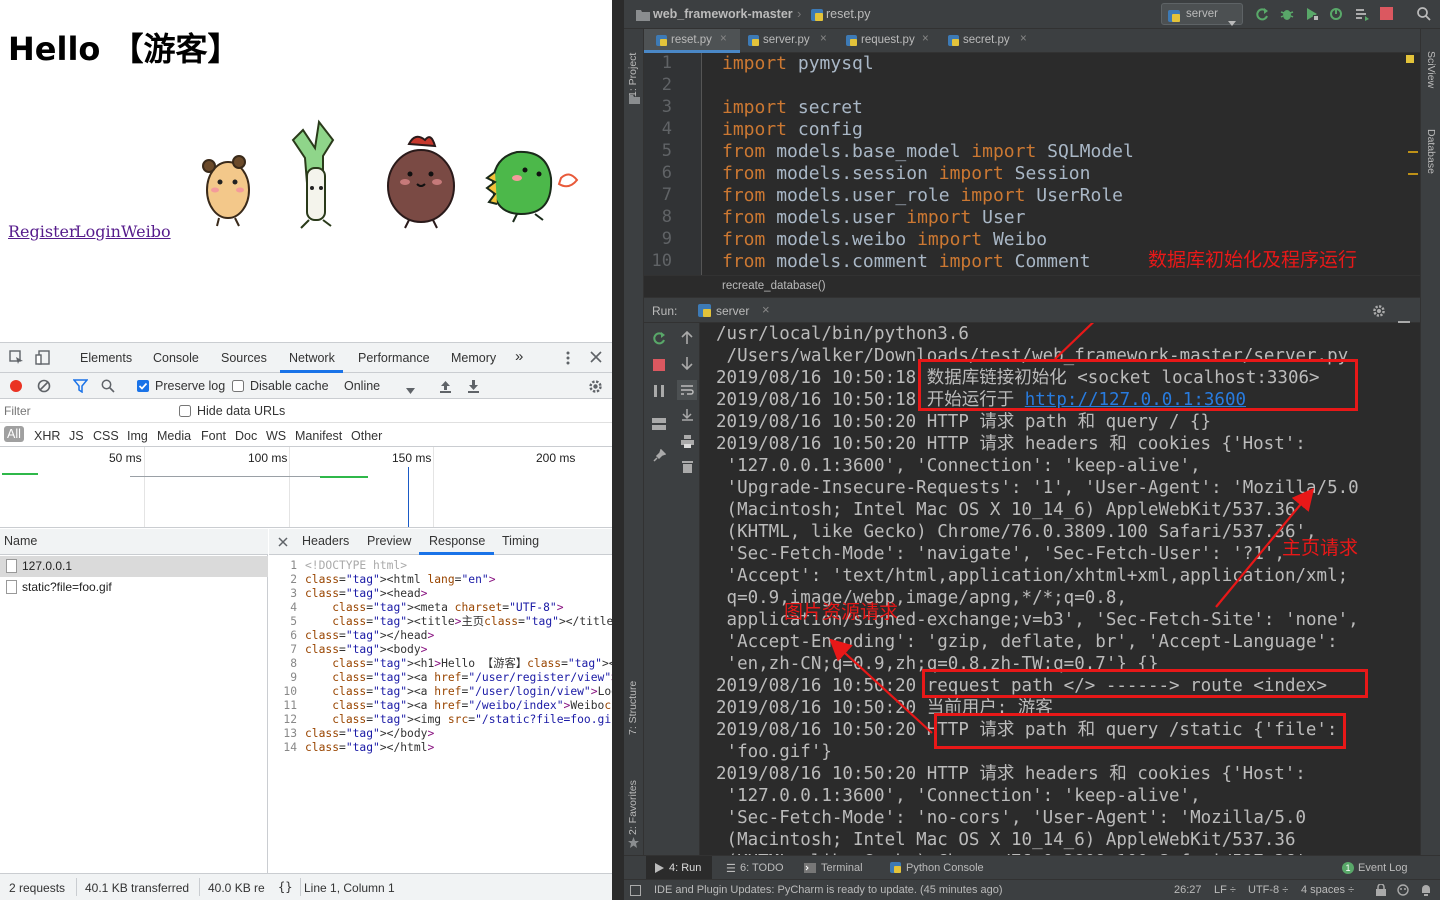 This screenshot has width=1440, height=900. Describe the element at coordinates (762, 868) in the screenshot. I see `todo-tool-tab: 6: TODO` at that location.